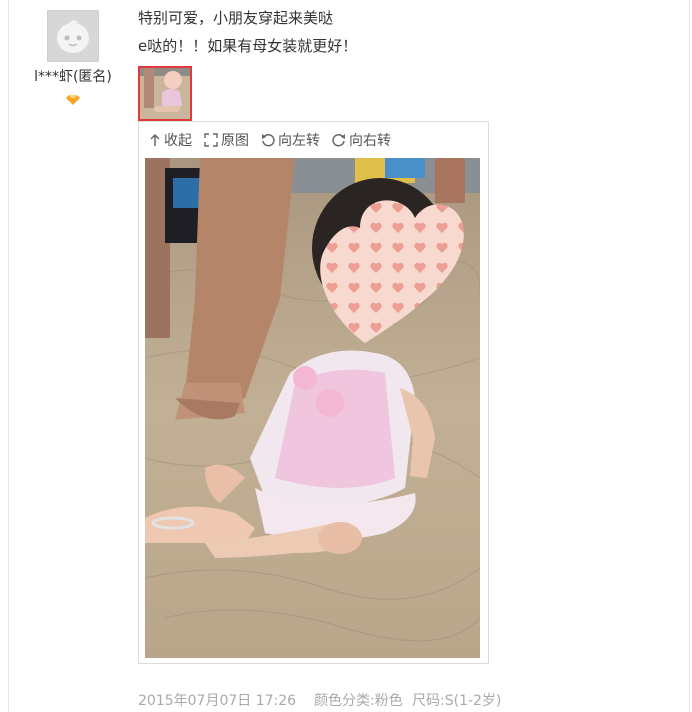  What do you see at coordinates (217, 701) in the screenshot?
I see `review-date: 2015年07月07日 17:26` at bounding box center [217, 701].